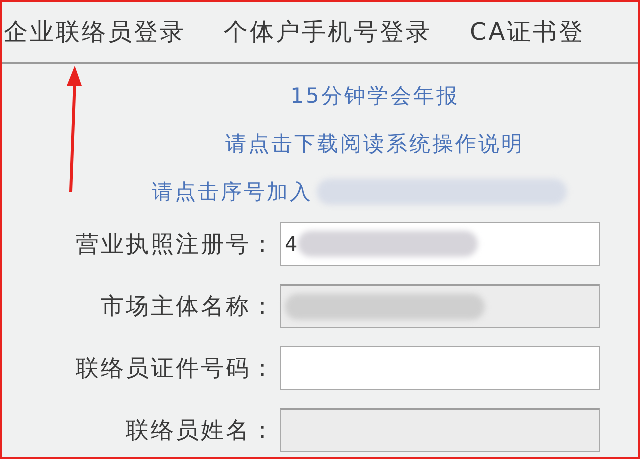 The width and height of the screenshot is (640, 459). Describe the element at coordinates (440, 368) in the screenshot. I see `input-field` at that location.